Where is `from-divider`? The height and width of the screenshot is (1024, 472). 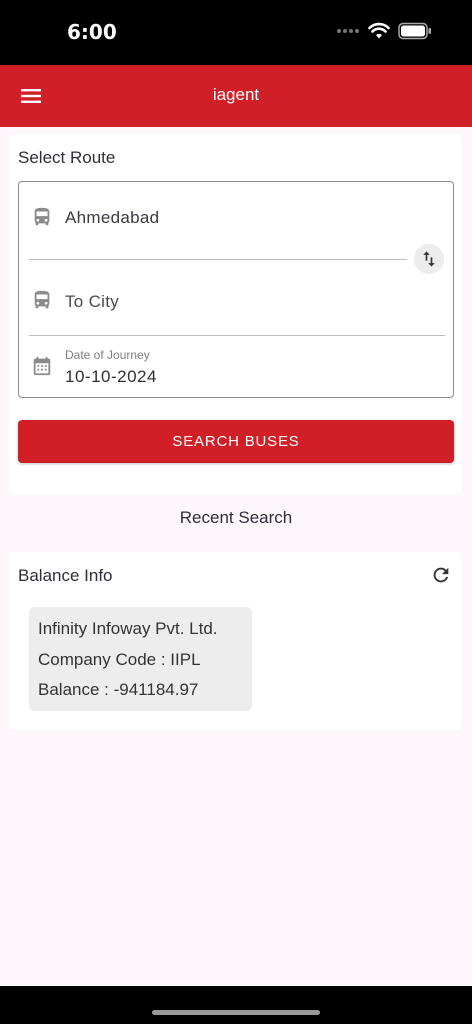
from-divider is located at coordinates (218, 259).